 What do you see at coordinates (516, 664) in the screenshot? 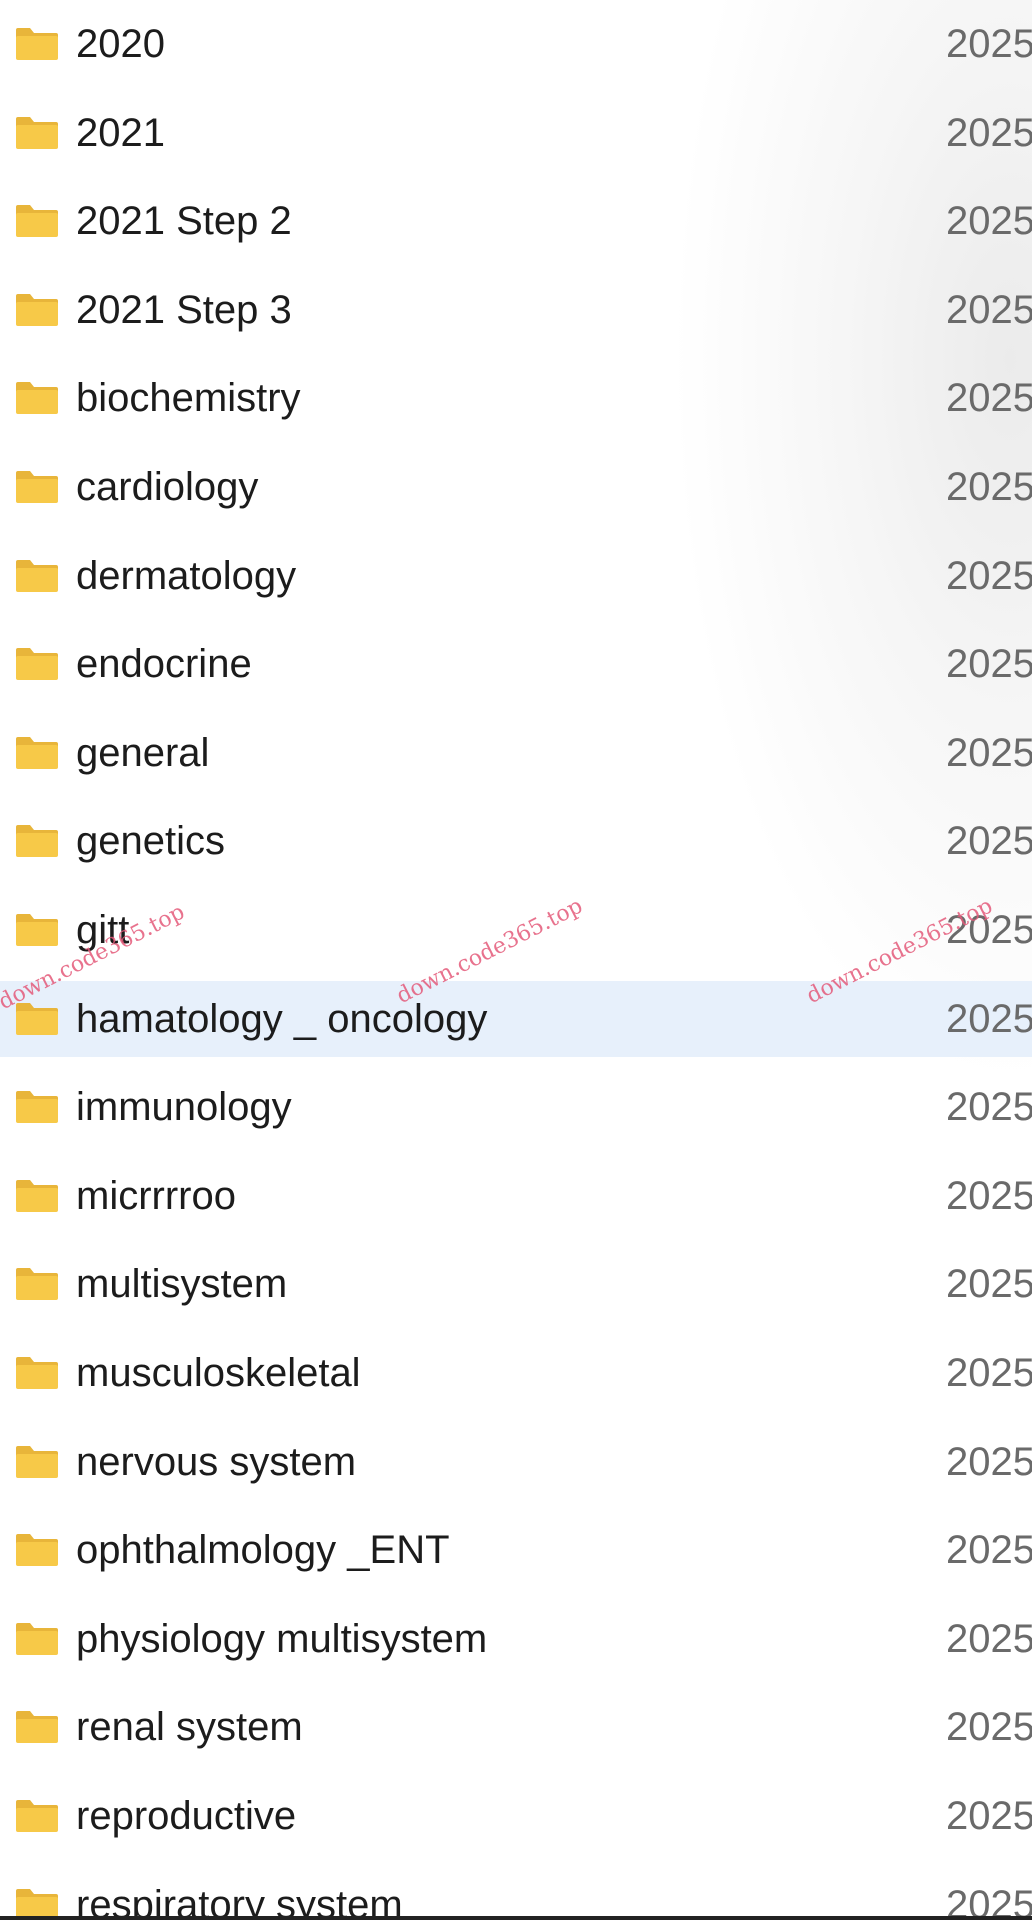
I see `folder-row: endocrine 2025` at bounding box center [516, 664].